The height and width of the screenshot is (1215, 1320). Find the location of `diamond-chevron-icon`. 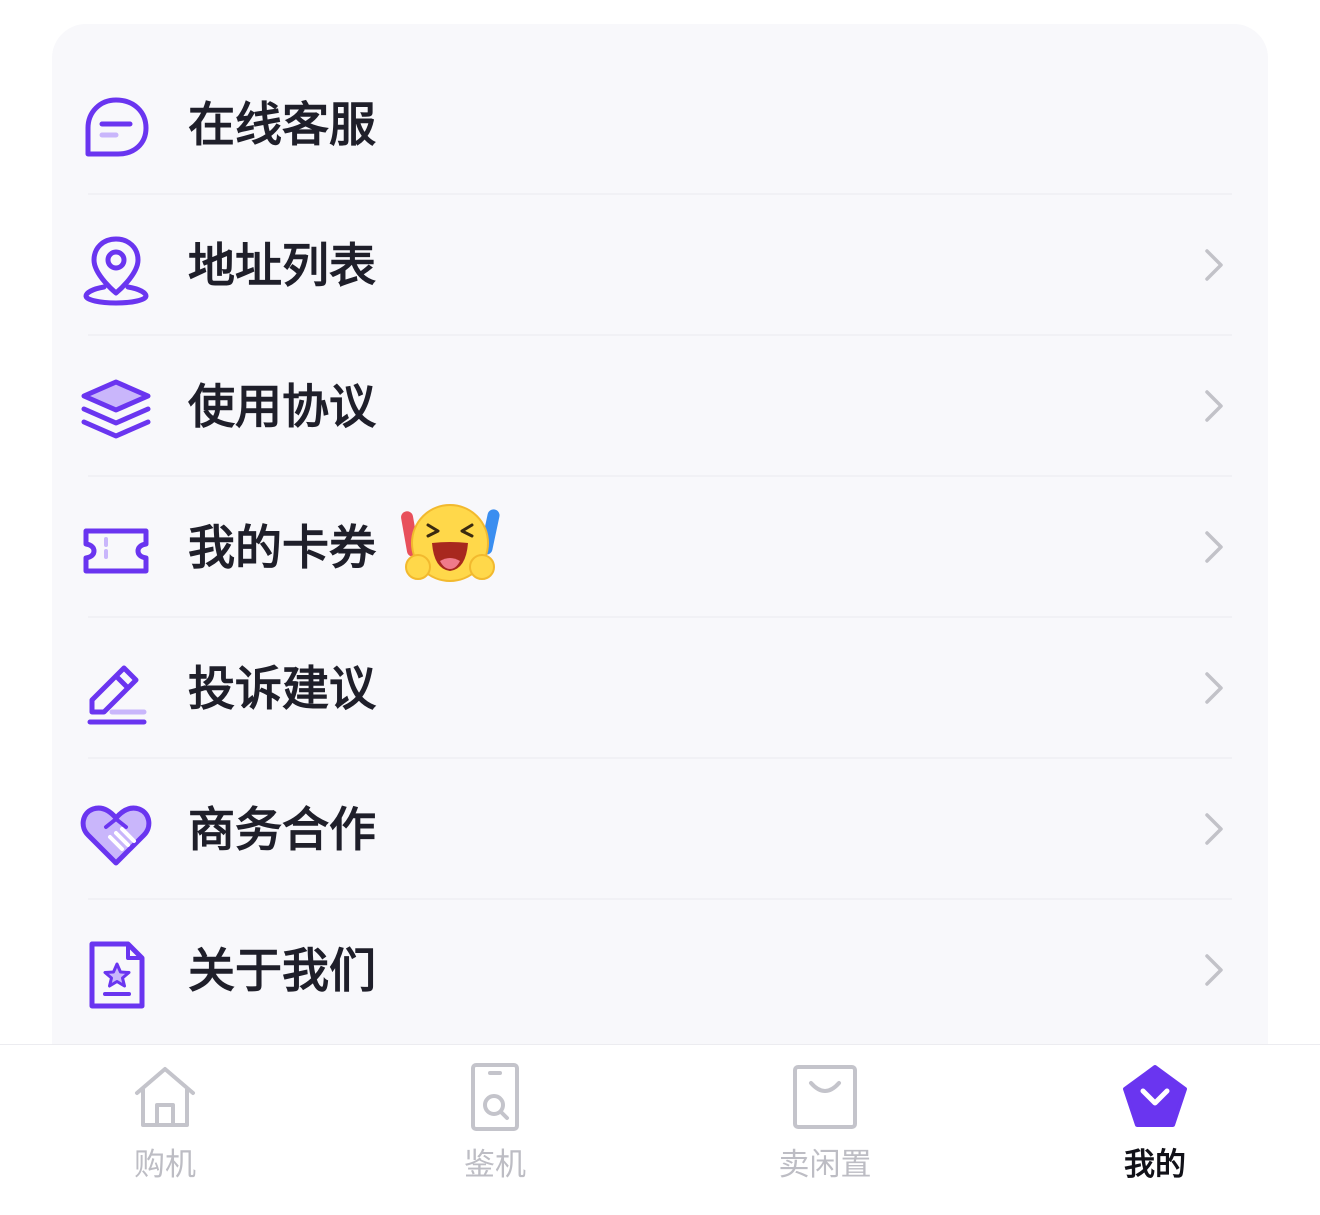

diamond-chevron-icon is located at coordinates (1155, 1097).